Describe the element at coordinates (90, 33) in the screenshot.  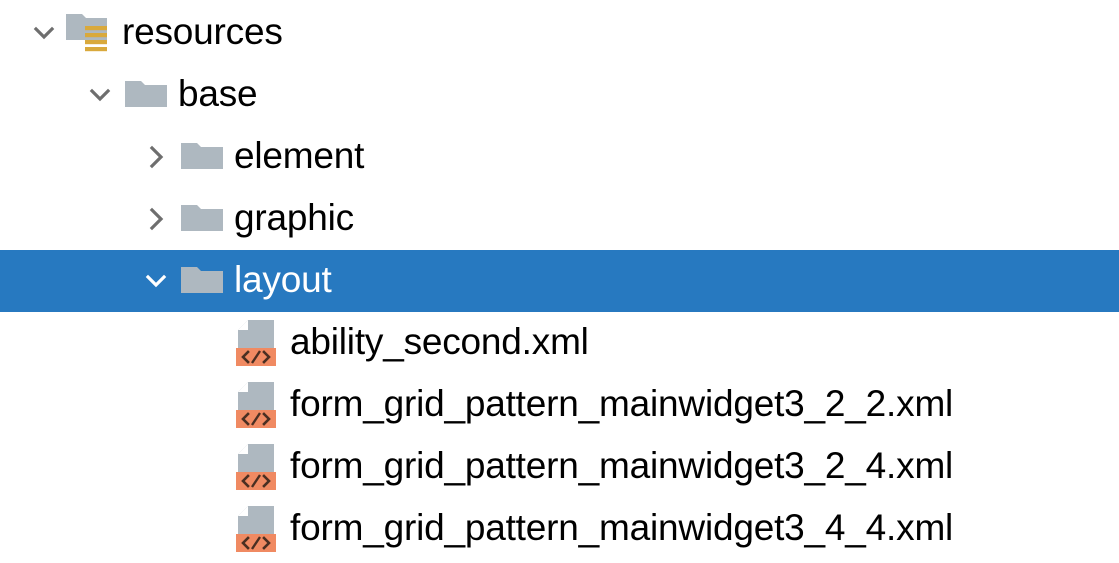
I see `folder-resources-icon` at that location.